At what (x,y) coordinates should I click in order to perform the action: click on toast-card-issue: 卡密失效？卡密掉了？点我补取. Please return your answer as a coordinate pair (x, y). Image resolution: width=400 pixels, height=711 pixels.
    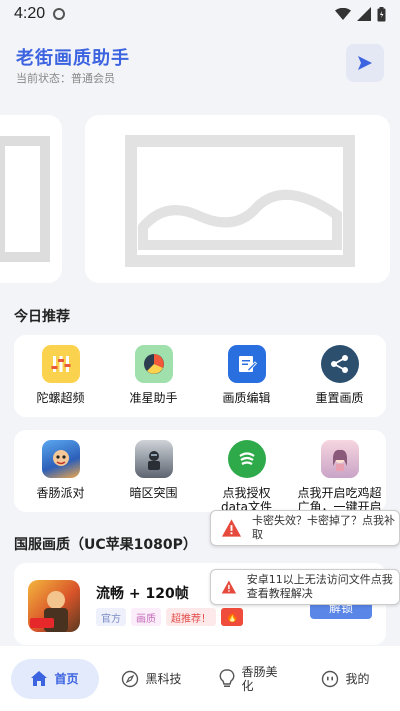
    Looking at the image, I should click on (305, 528).